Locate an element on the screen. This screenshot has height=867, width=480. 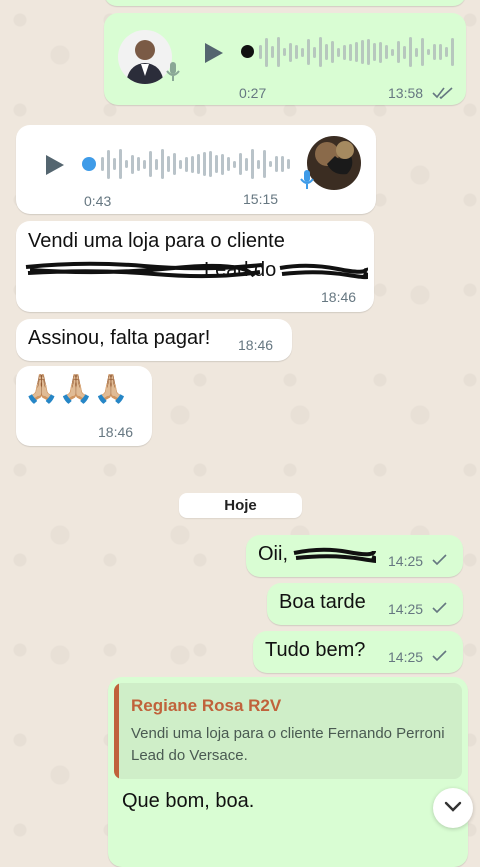
date-separator: Hoje is located at coordinates (240, 505).